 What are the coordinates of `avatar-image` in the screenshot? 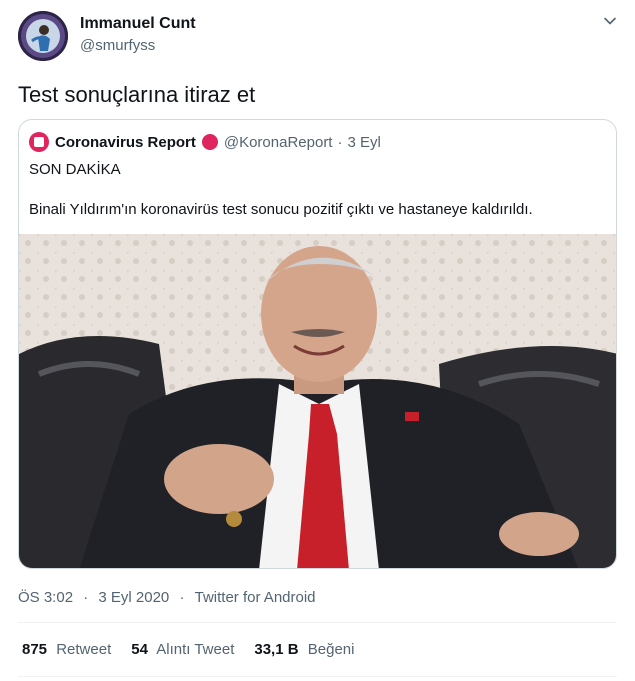 It's located at (43, 36).